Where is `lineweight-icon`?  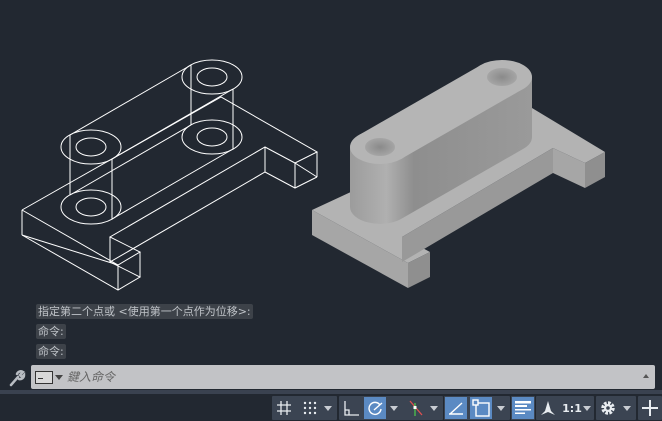 lineweight-icon is located at coordinates (523, 407).